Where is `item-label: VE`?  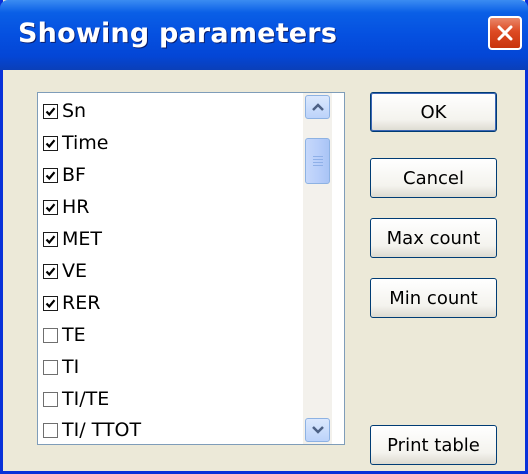
item-label: VE is located at coordinates (75, 271).